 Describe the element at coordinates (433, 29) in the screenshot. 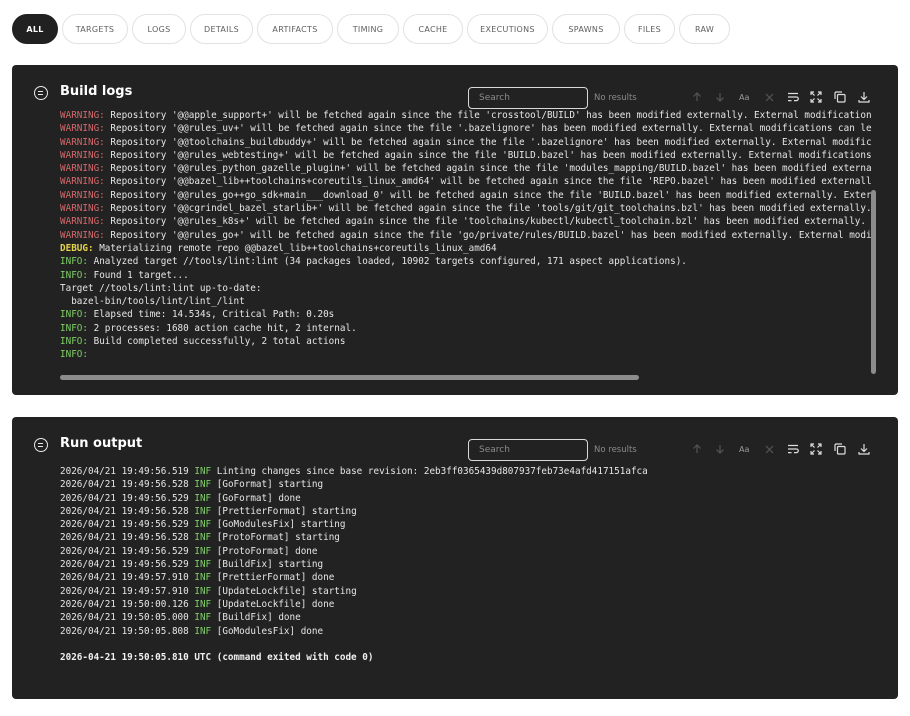

I see `tab-cache: CACHE` at that location.